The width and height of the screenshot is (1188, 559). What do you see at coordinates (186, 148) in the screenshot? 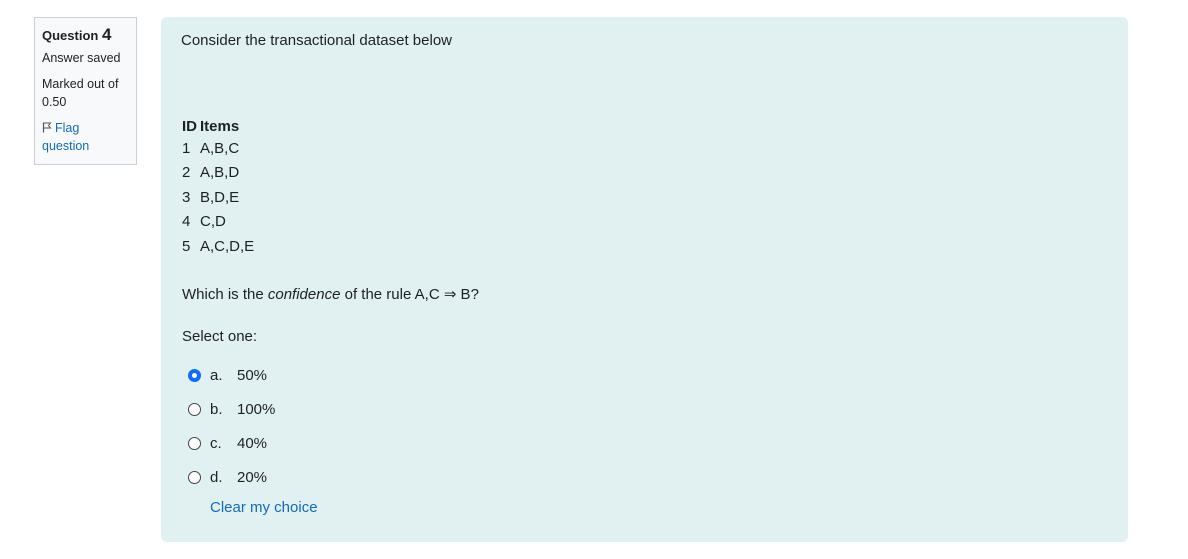
I see `table-cell-id: 1` at bounding box center [186, 148].